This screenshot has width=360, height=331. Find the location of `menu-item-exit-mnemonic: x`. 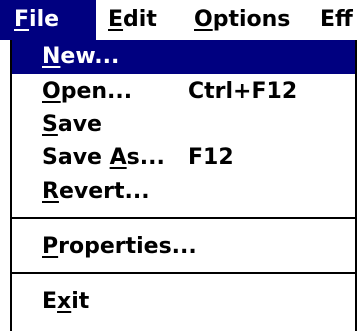

menu-item-exit-mnemonic: x is located at coordinates (64, 301).